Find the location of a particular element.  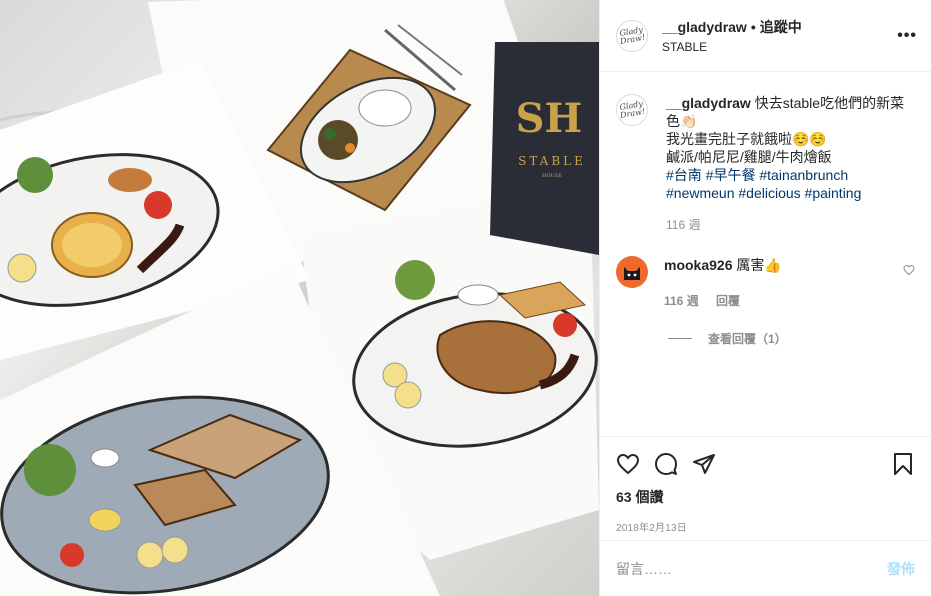

commenter-username: mooka926 is located at coordinates (698, 265).